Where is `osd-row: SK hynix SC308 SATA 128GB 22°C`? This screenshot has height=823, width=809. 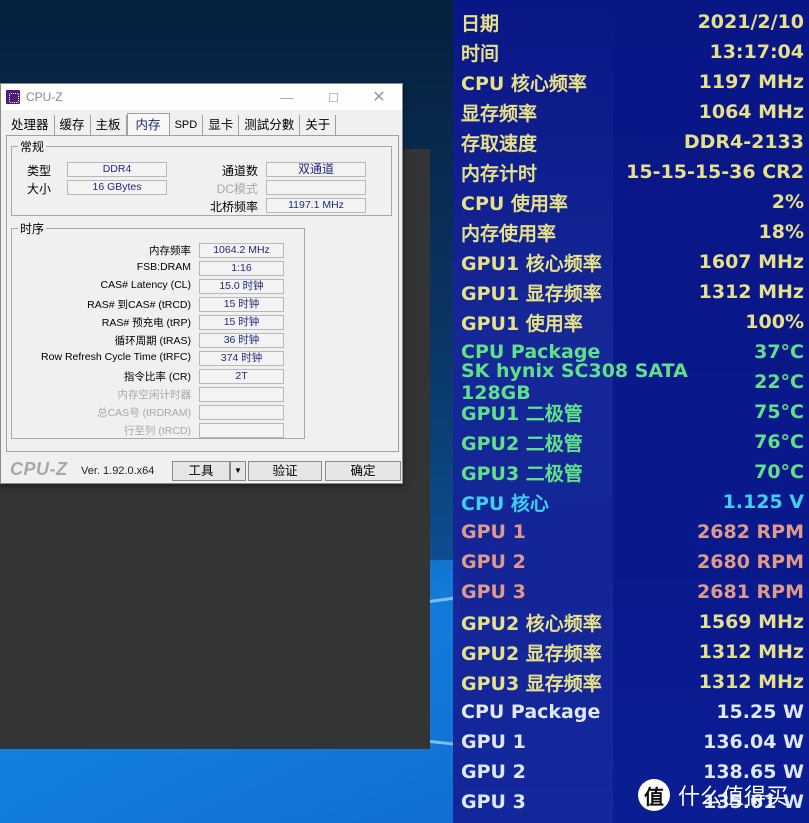
osd-row: SK hynix SC308 SATA 128GB 22°C is located at coordinates (632, 382).